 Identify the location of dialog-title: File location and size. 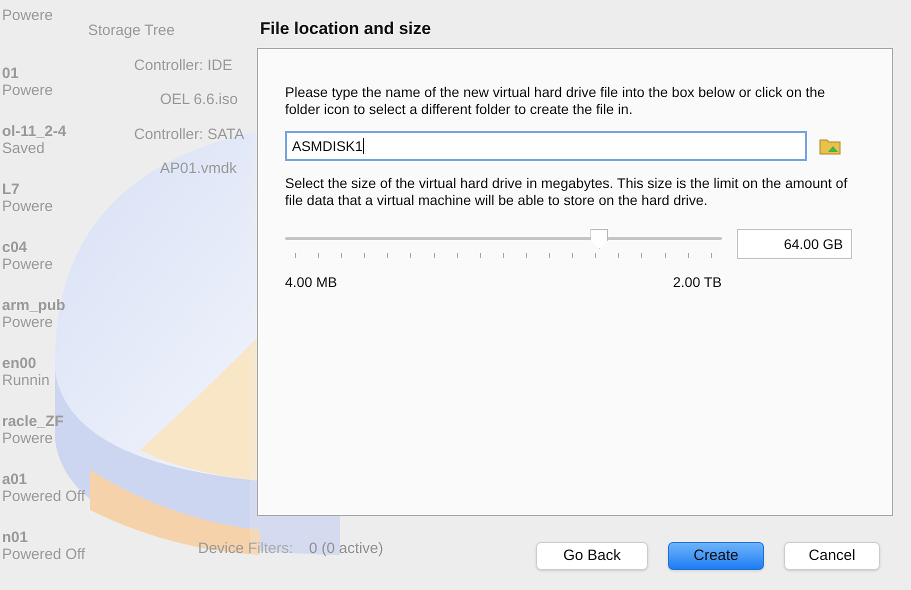
(345, 29).